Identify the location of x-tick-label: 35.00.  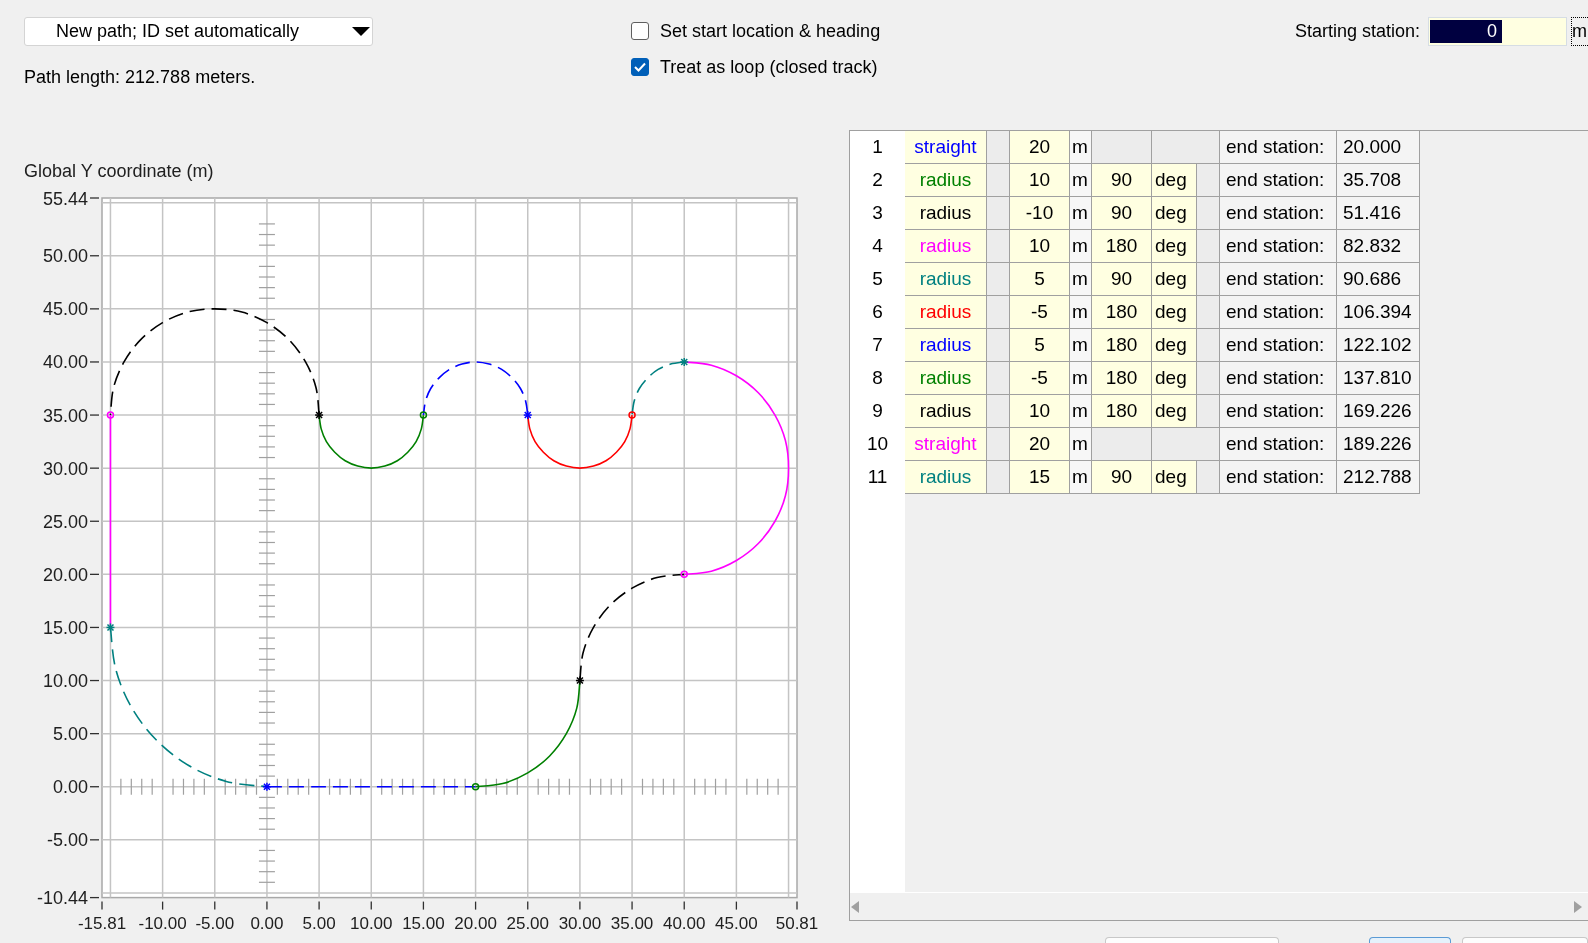
(632, 923).